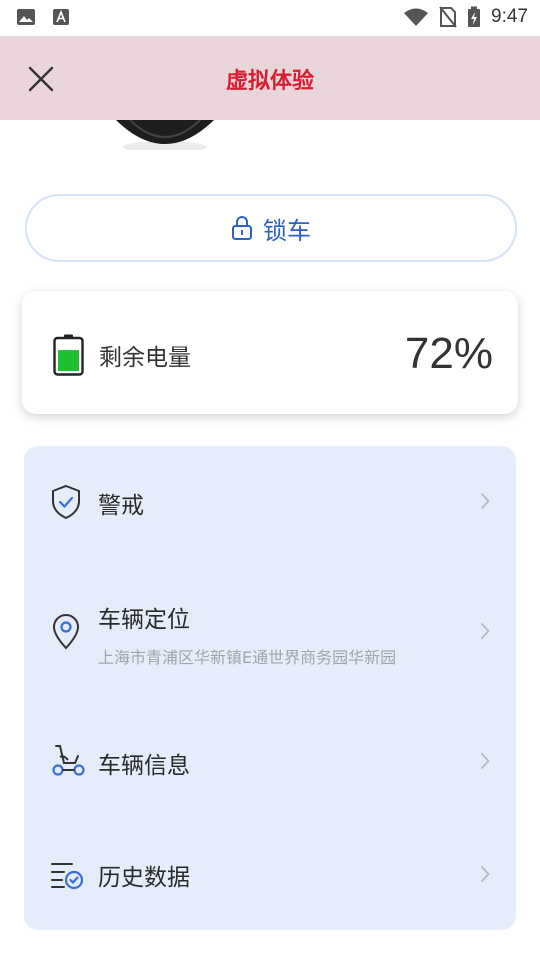 The width and height of the screenshot is (540, 960). I want to click on battery-level-fill, so click(68, 360).